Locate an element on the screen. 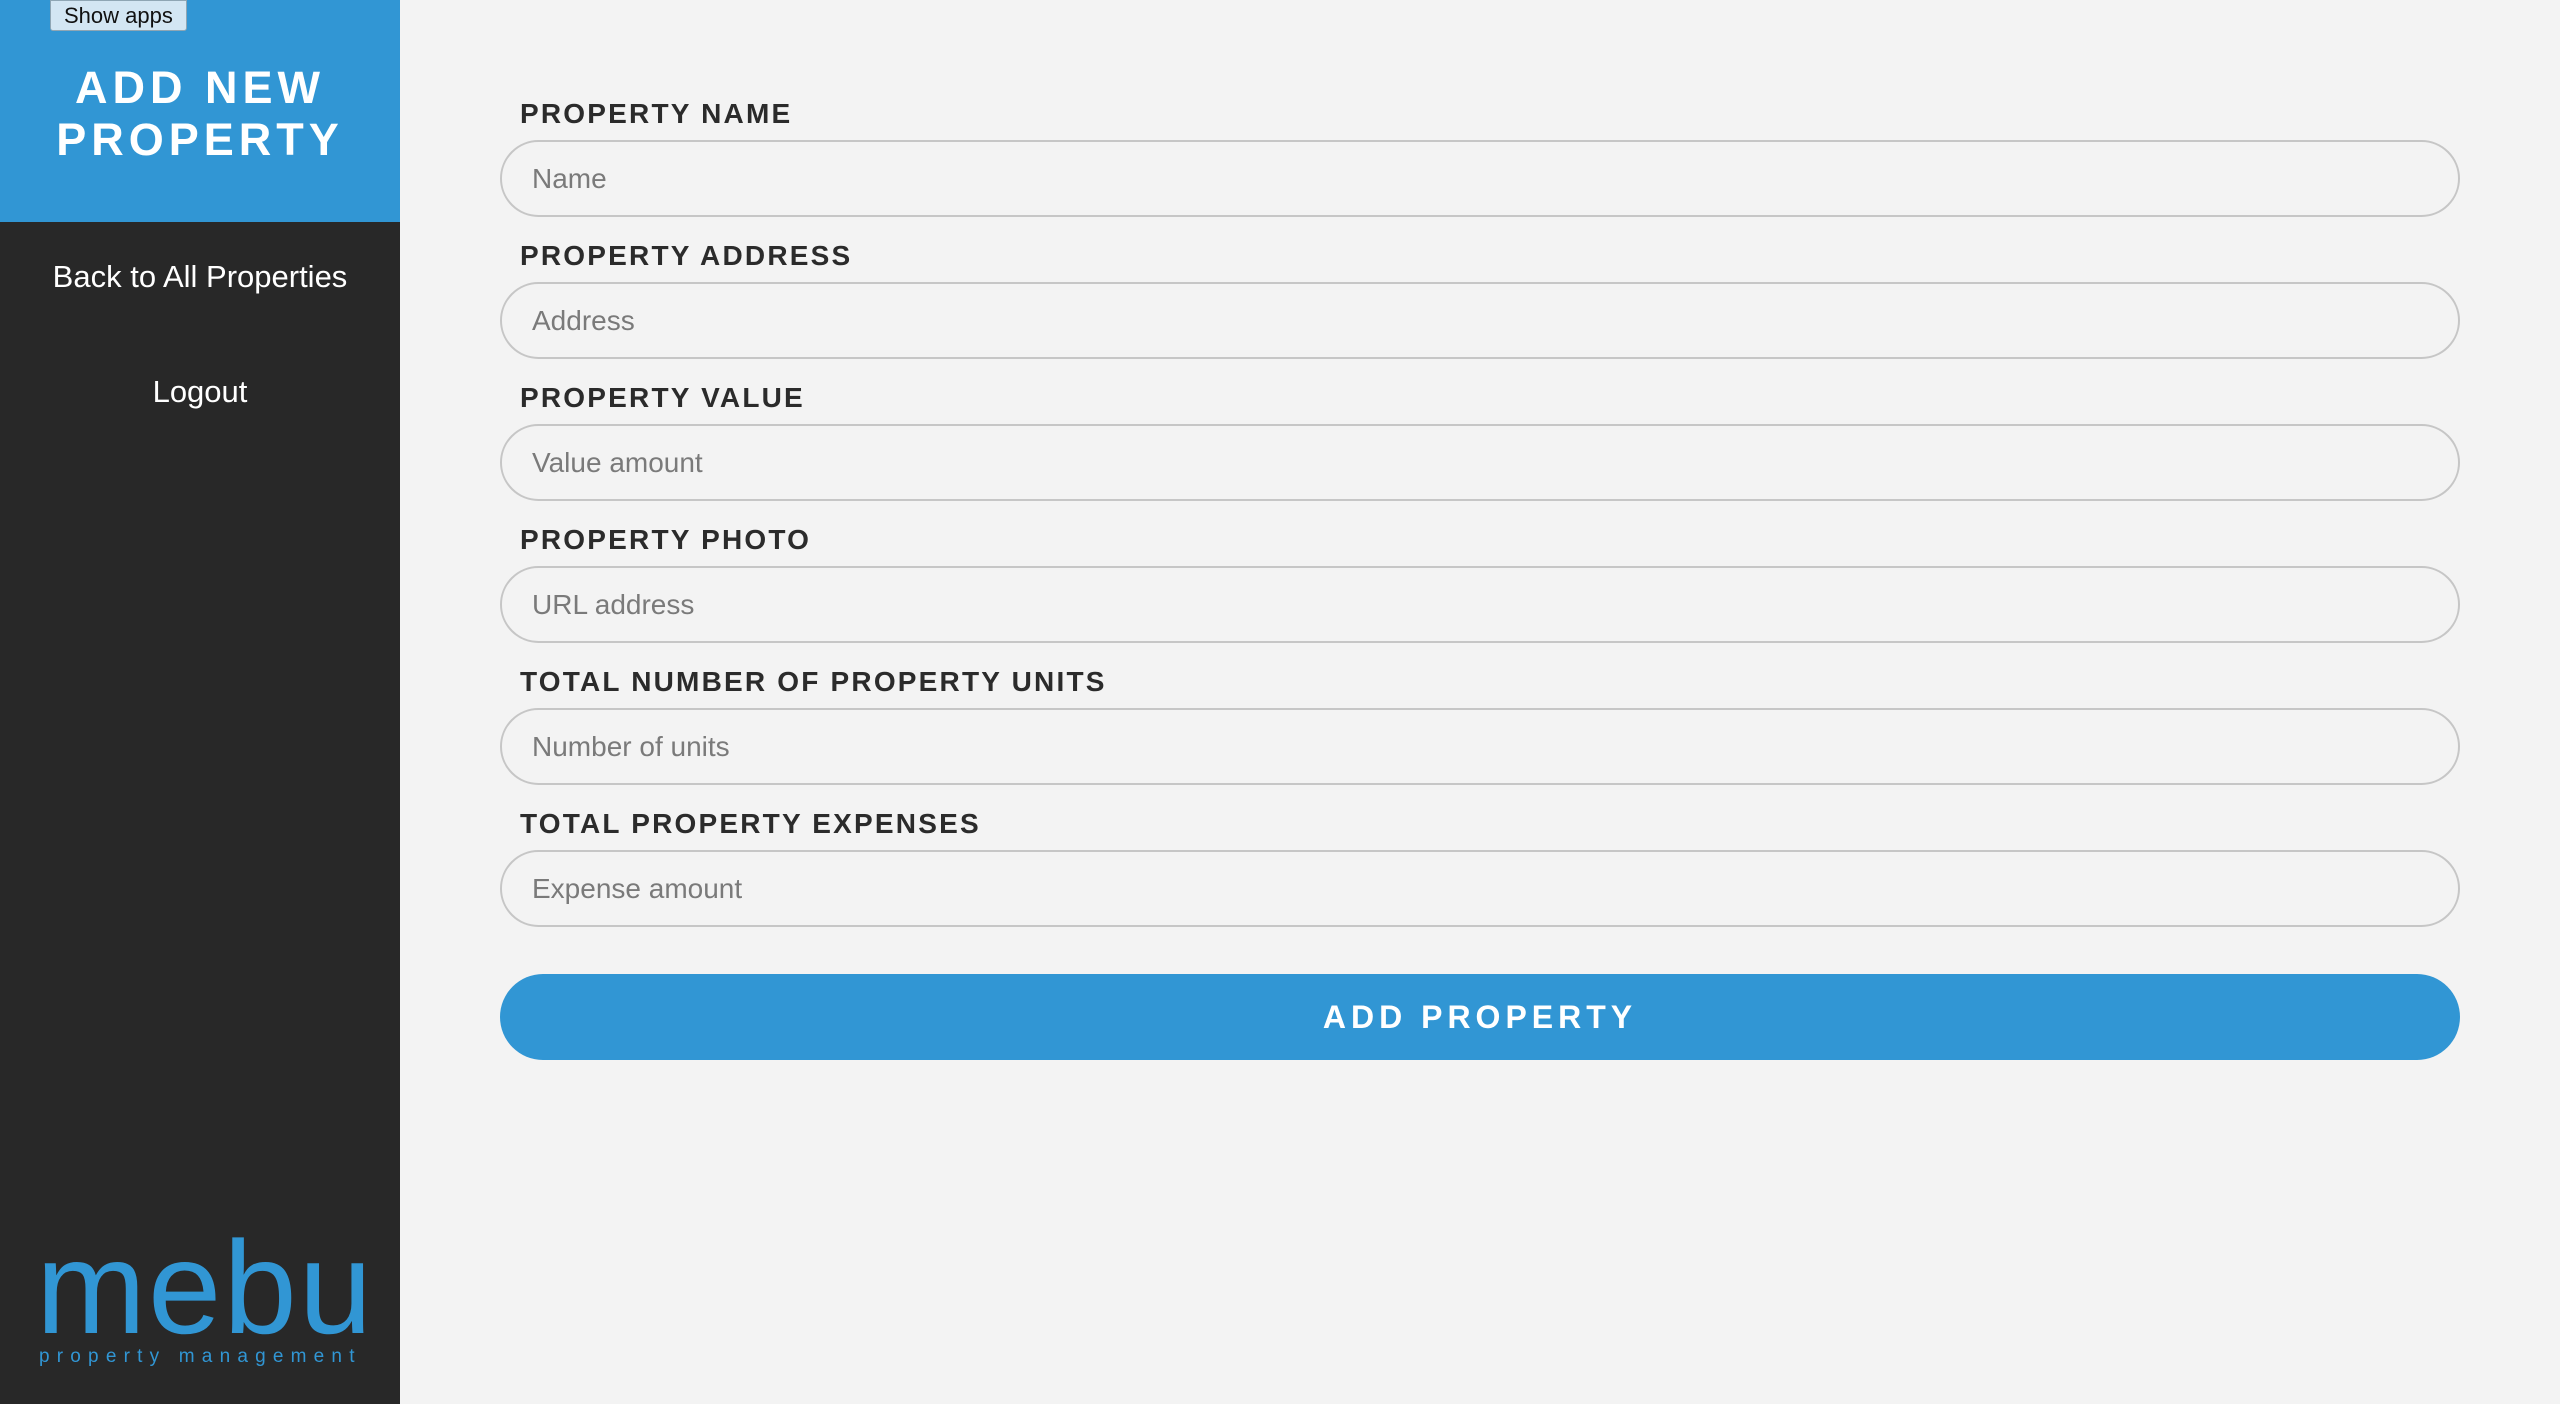  property-value-input is located at coordinates (1480, 462).